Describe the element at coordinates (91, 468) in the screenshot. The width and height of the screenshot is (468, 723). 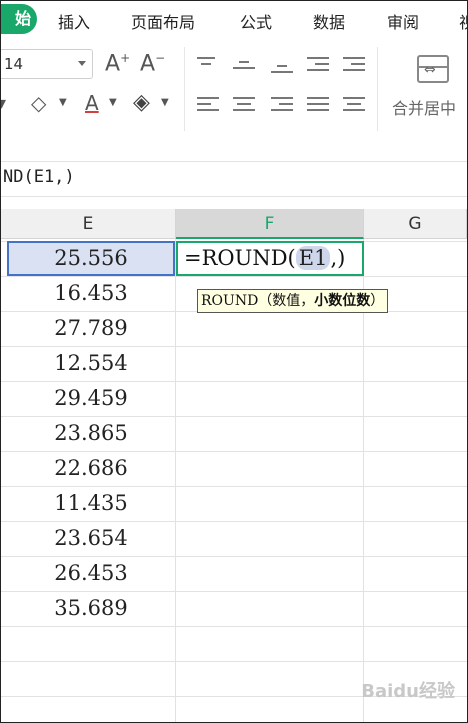
I see `cell-e7: 22.686` at that location.